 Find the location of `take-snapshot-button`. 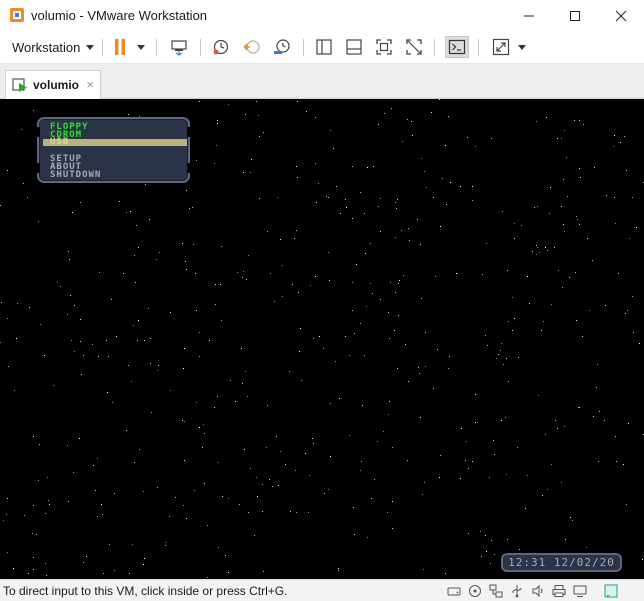

take-snapshot-button is located at coordinates (221, 47).